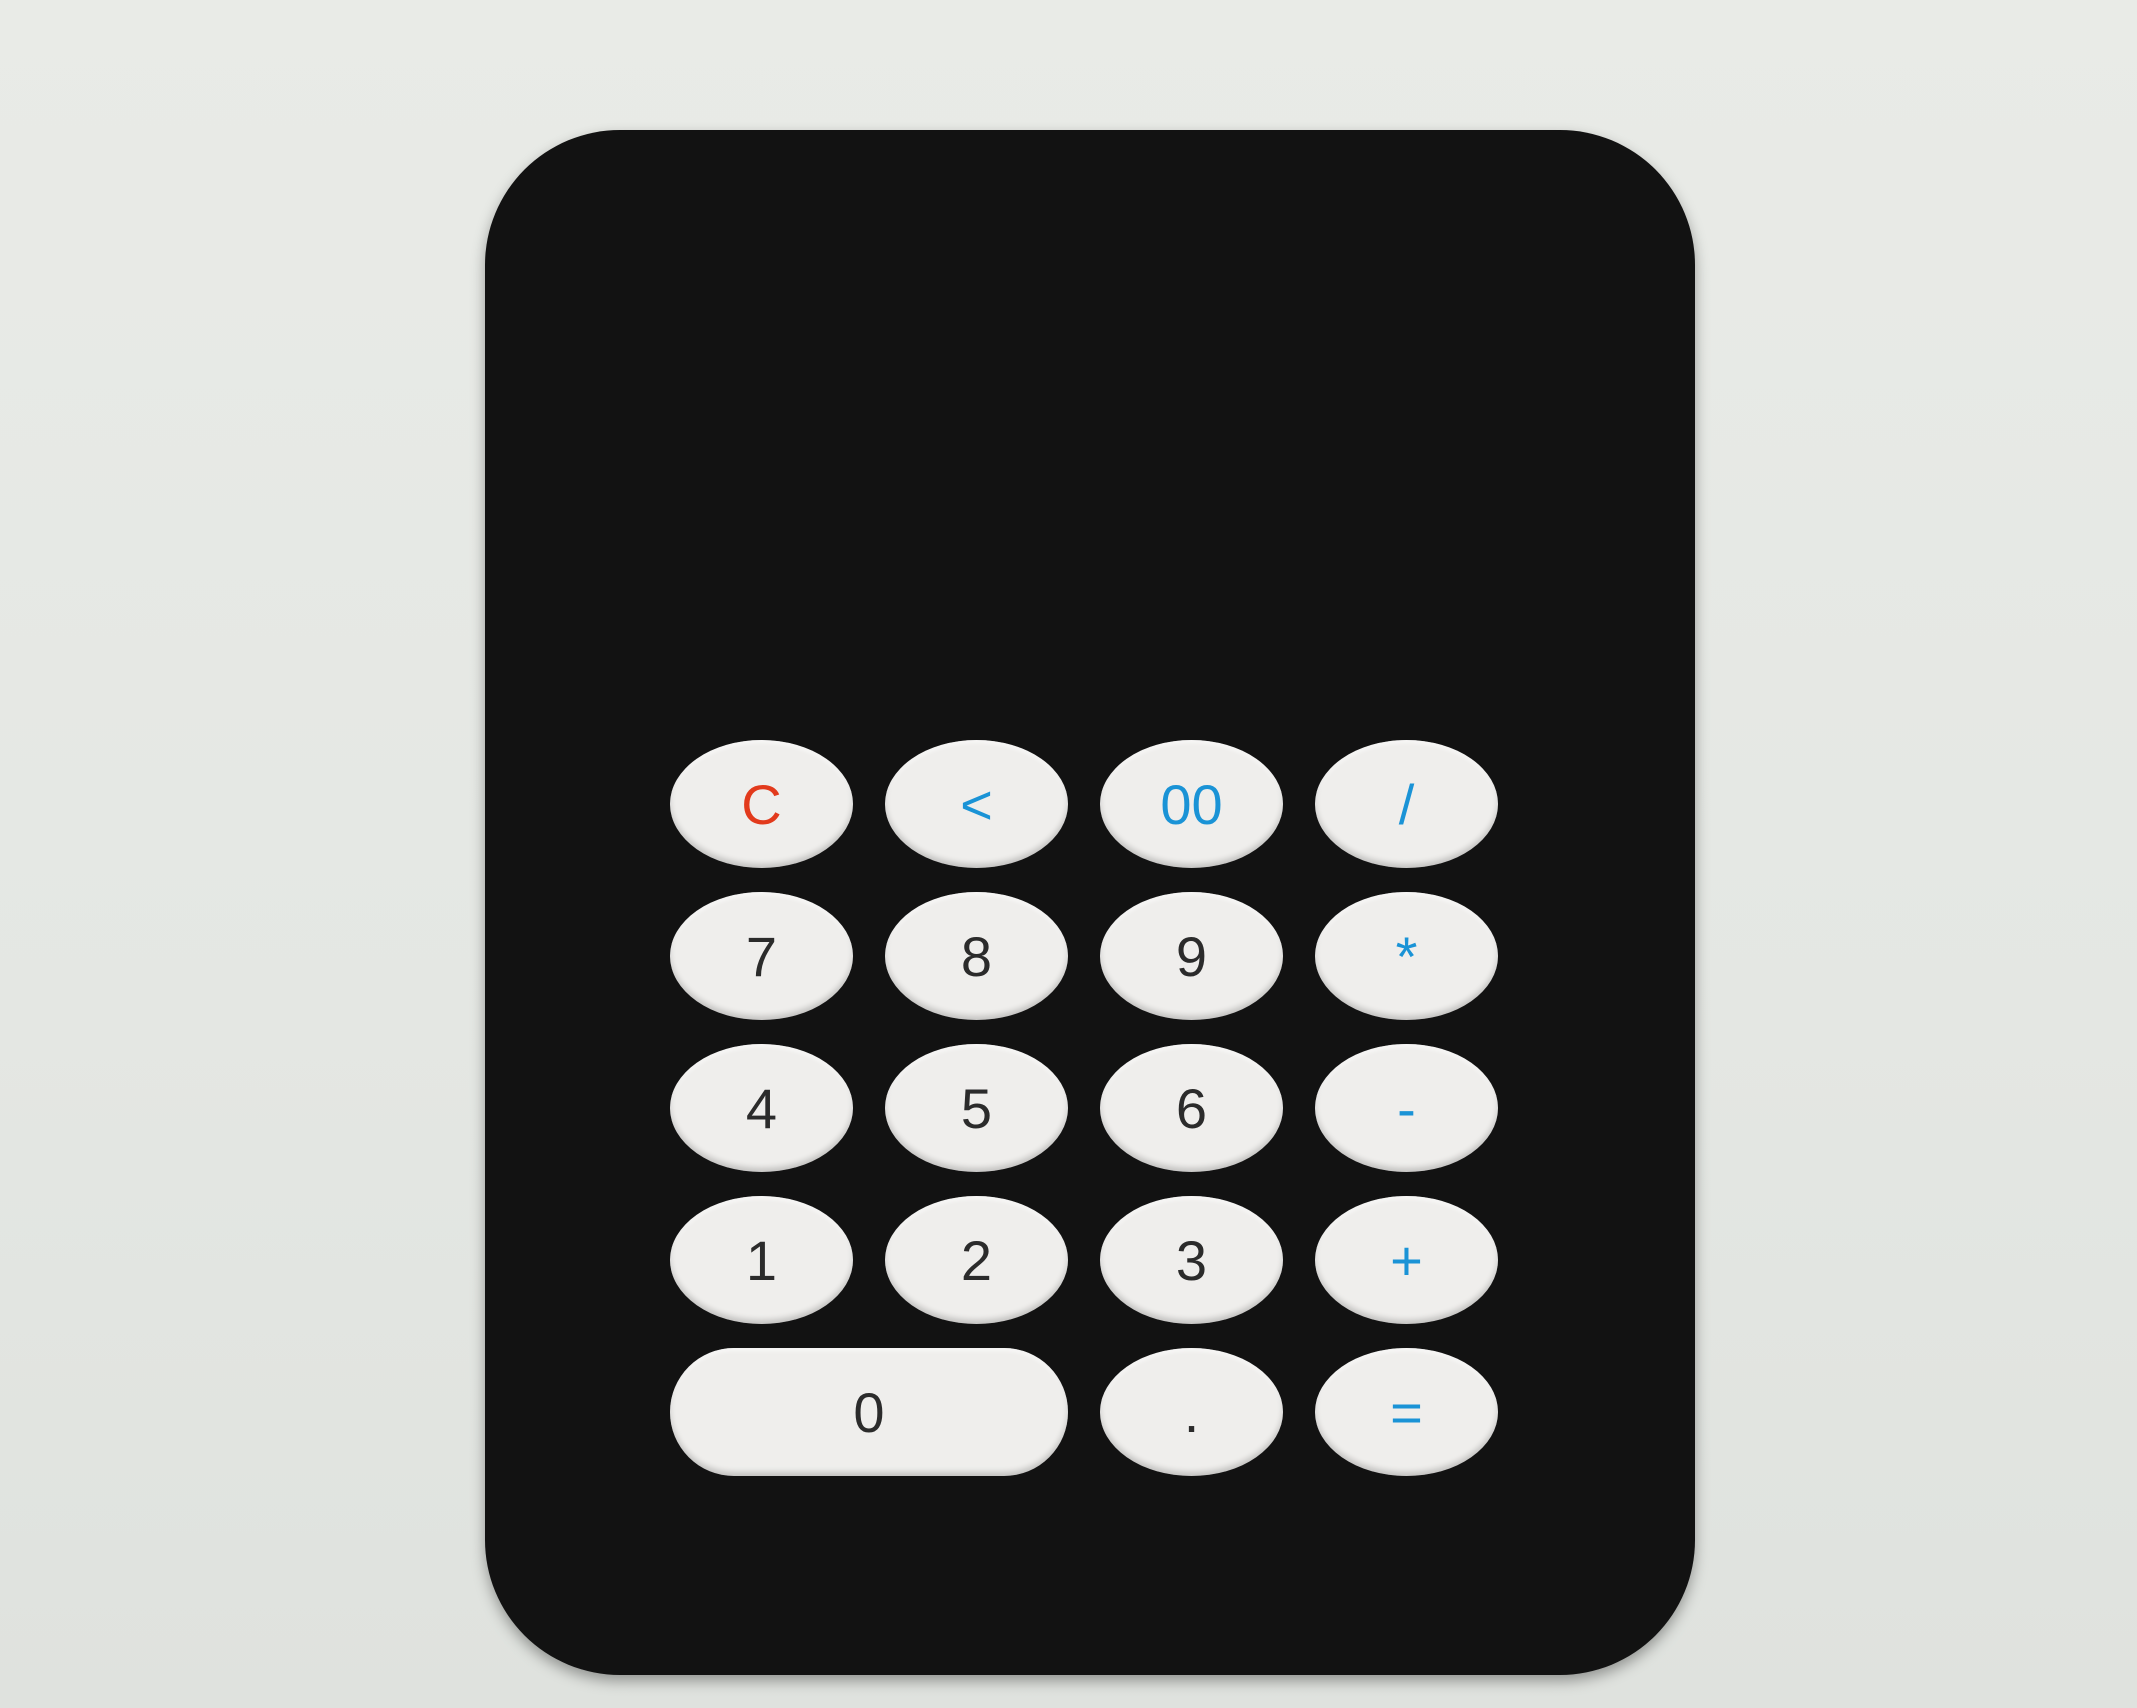 The image size is (2137, 1708). I want to click on double-zero-button: 00, so click(1191, 804).